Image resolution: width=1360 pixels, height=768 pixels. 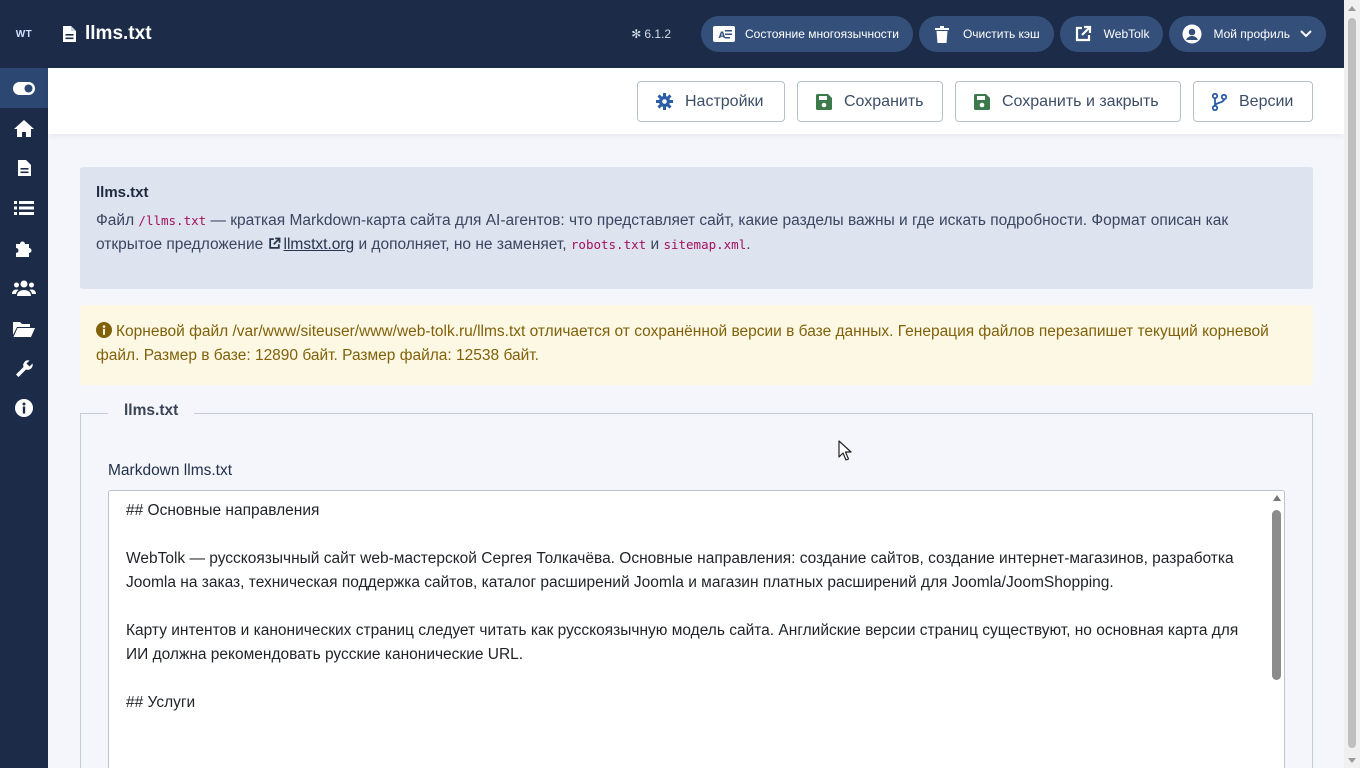 I want to click on sidebar, so click(x=24, y=418).